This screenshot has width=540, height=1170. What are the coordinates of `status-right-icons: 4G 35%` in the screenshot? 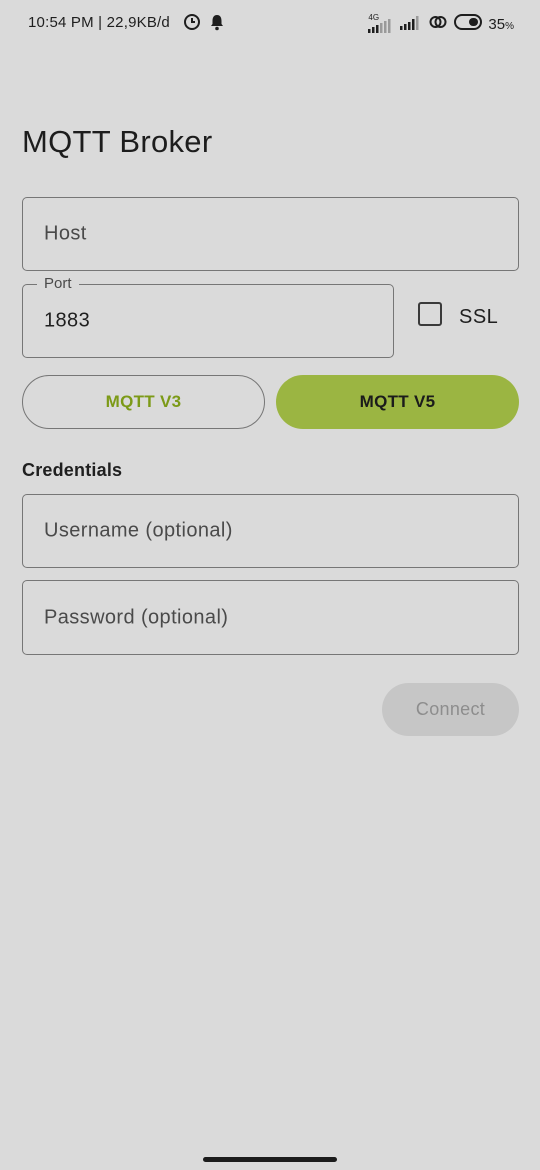 It's located at (441, 24).